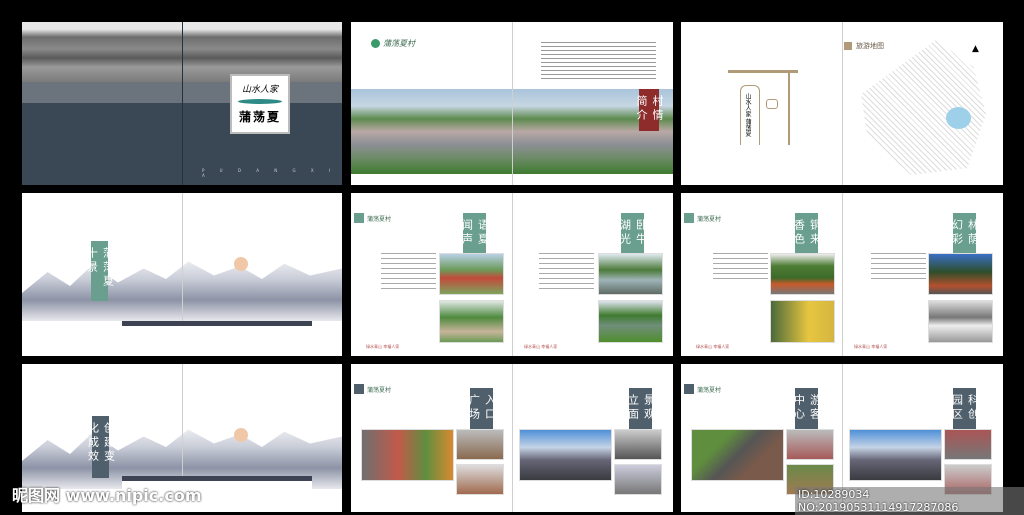 The width and height of the screenshot is (1024, 515). Describe the element at coordinates (512, 438) in the screenshot. I see `change-spread-1: 蒲荡夏村 入口广场 景观立面` at that location.